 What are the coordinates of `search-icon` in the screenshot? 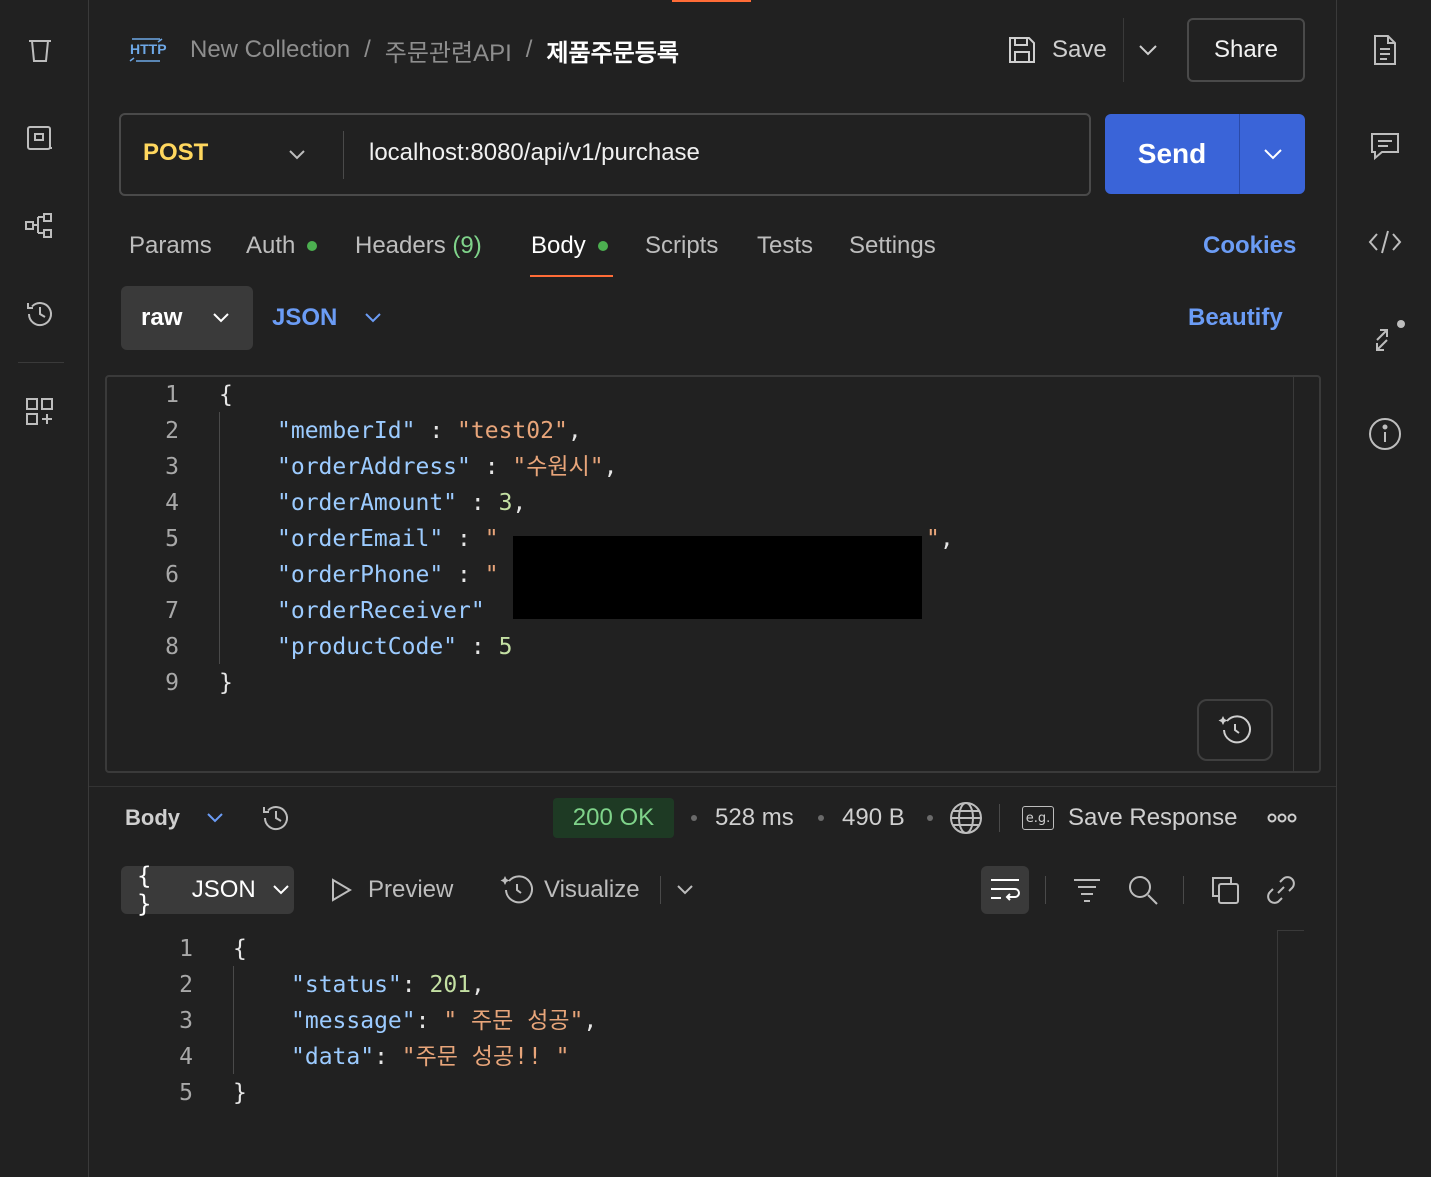 It's located at (1143, 890).